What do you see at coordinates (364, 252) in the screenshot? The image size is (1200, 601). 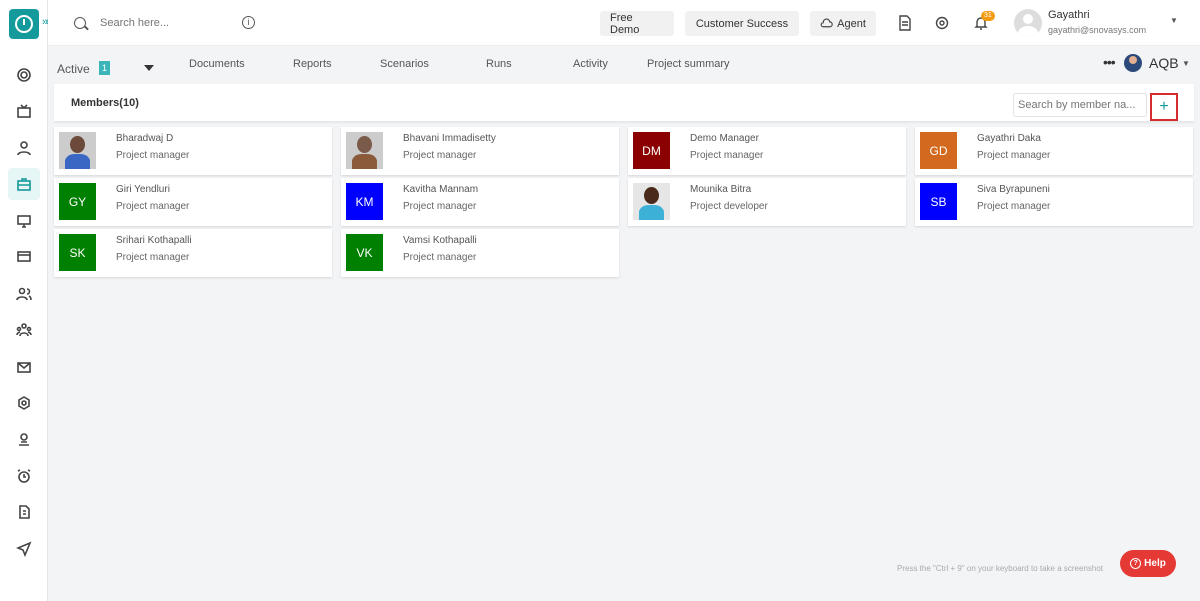 I see `member-avatar: VK` at bounding box center [364, 252].